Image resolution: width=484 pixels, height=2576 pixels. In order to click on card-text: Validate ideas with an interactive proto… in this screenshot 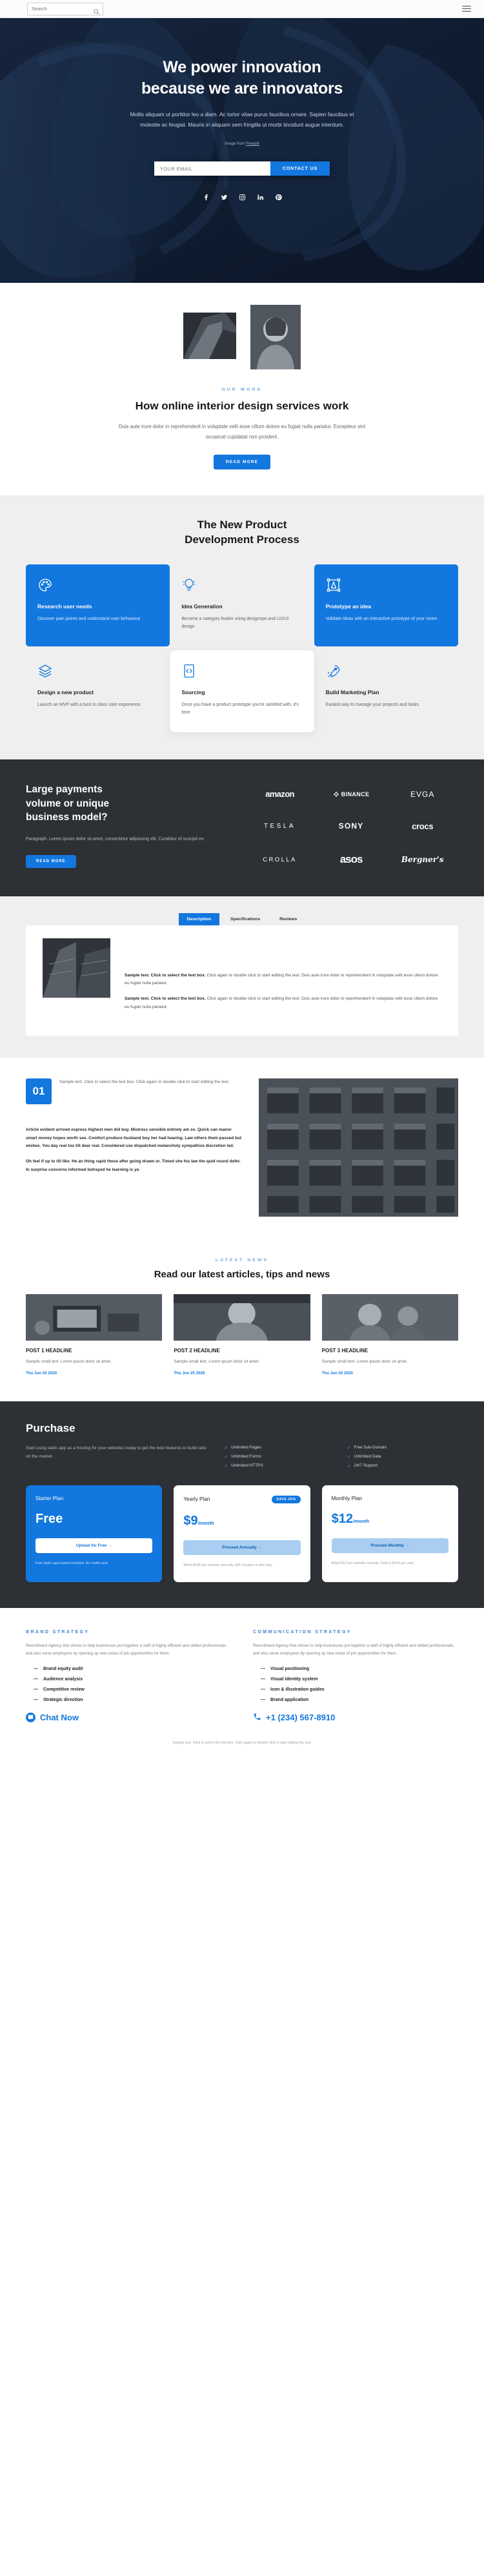, I will do `click(381, 618)`.